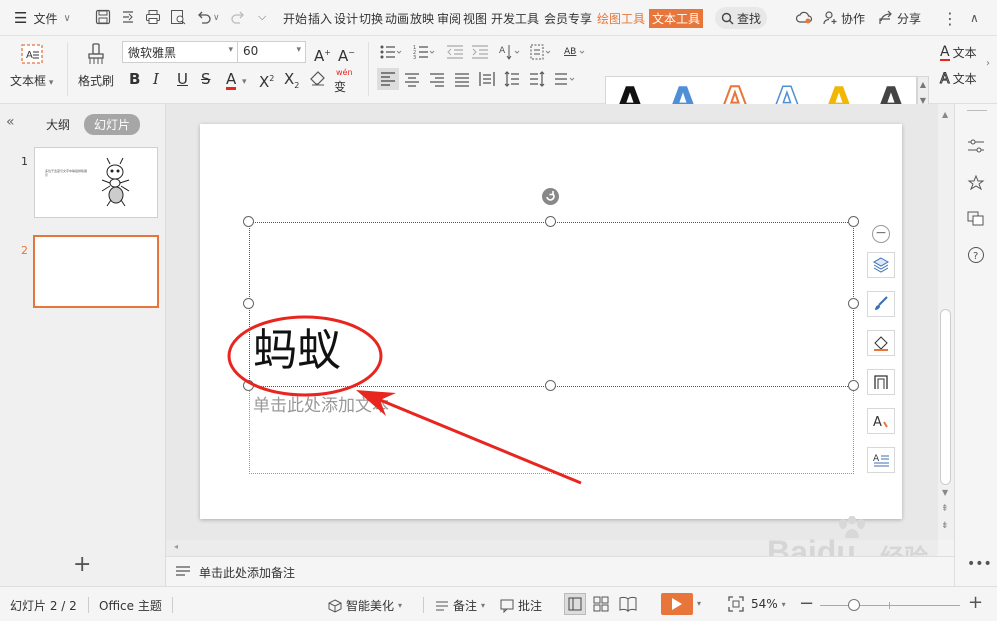 This screenshot has height=621, width=997. What do you see at coordinates (134, 79) in the screenshot?
I see `bold-icon: B` at bounding box center [134, 79].